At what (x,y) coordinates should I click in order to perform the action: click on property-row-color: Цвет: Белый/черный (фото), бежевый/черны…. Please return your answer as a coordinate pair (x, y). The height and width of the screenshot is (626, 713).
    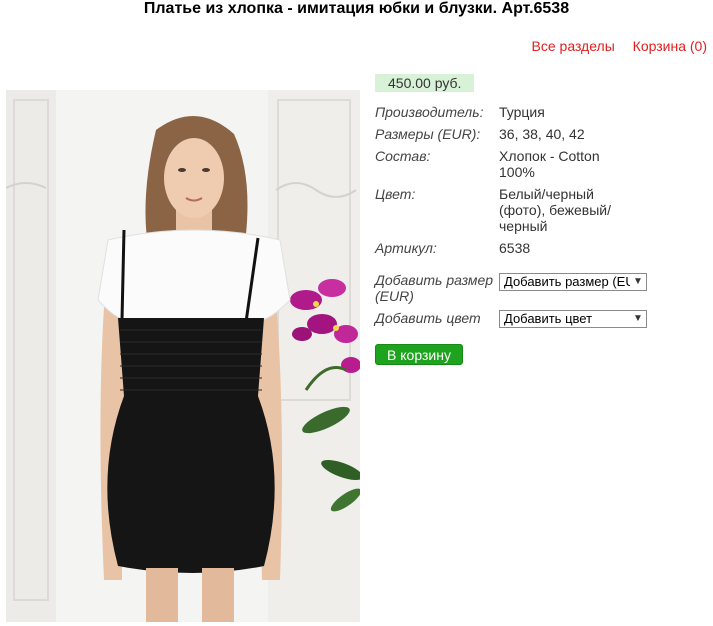
    Looking at the image, I should click on (525, 210).